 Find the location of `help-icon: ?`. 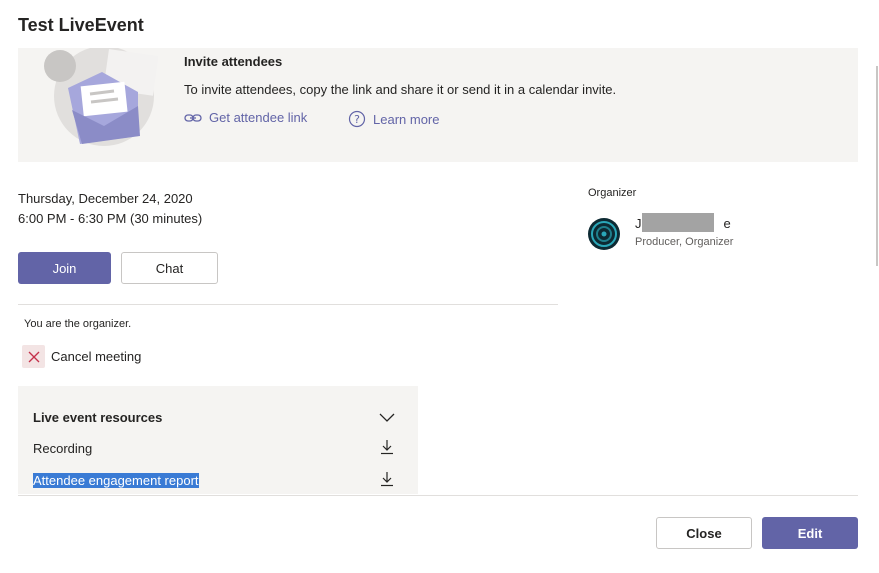

help-icon: ? is located at coordinates (357, 119).